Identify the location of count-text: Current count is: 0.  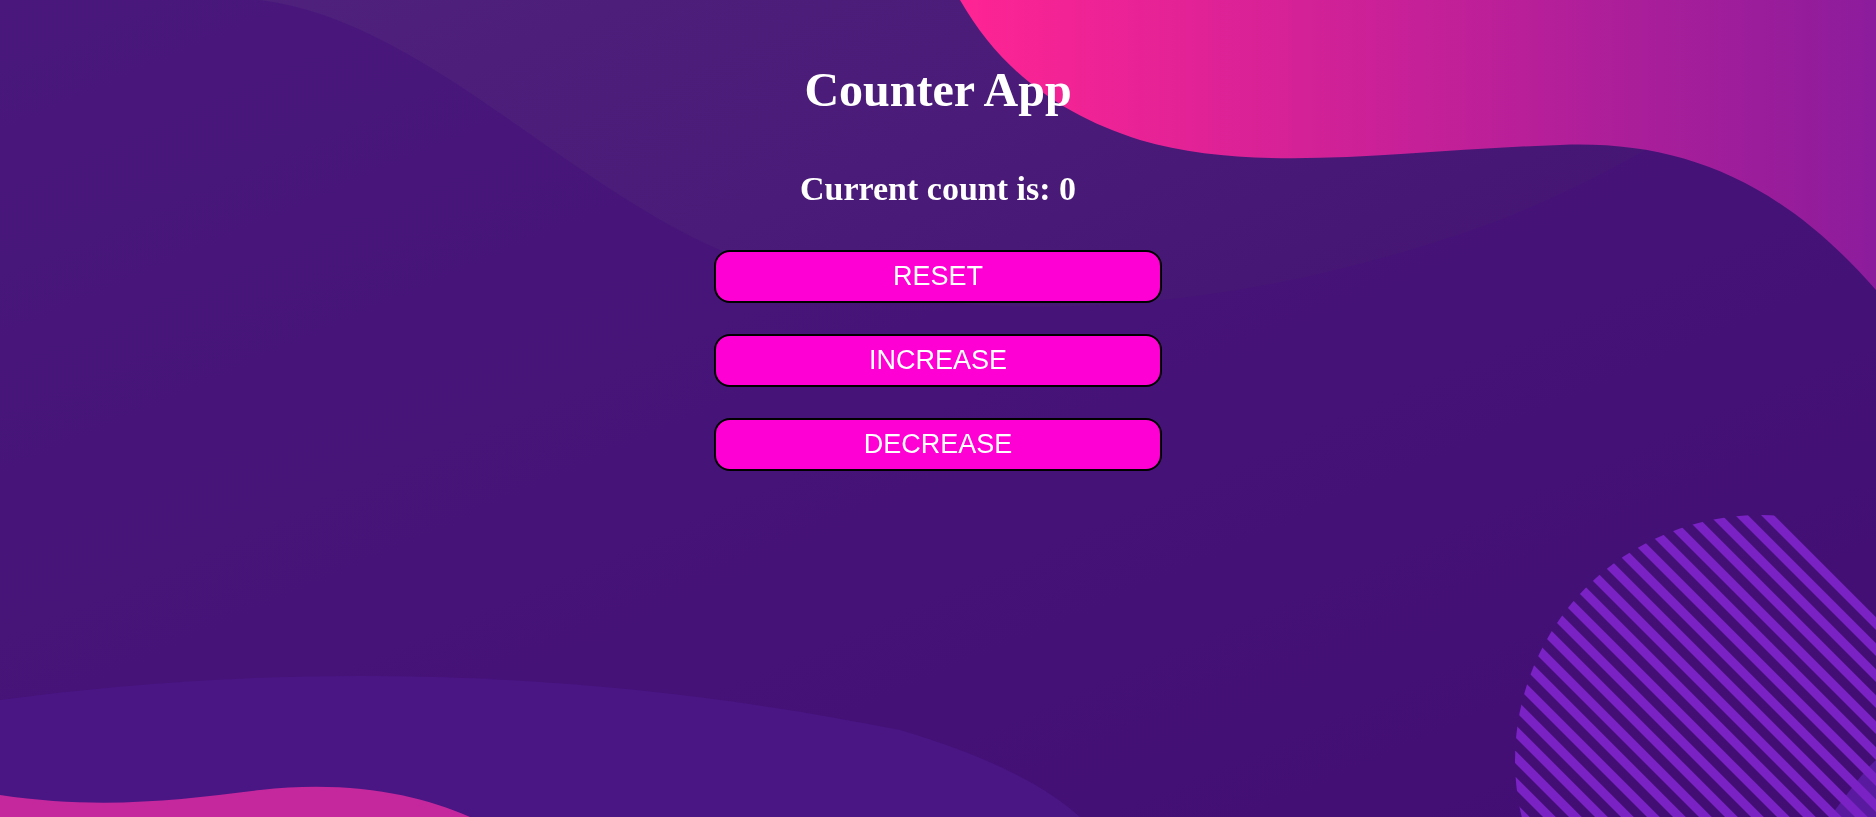
(938, 189).